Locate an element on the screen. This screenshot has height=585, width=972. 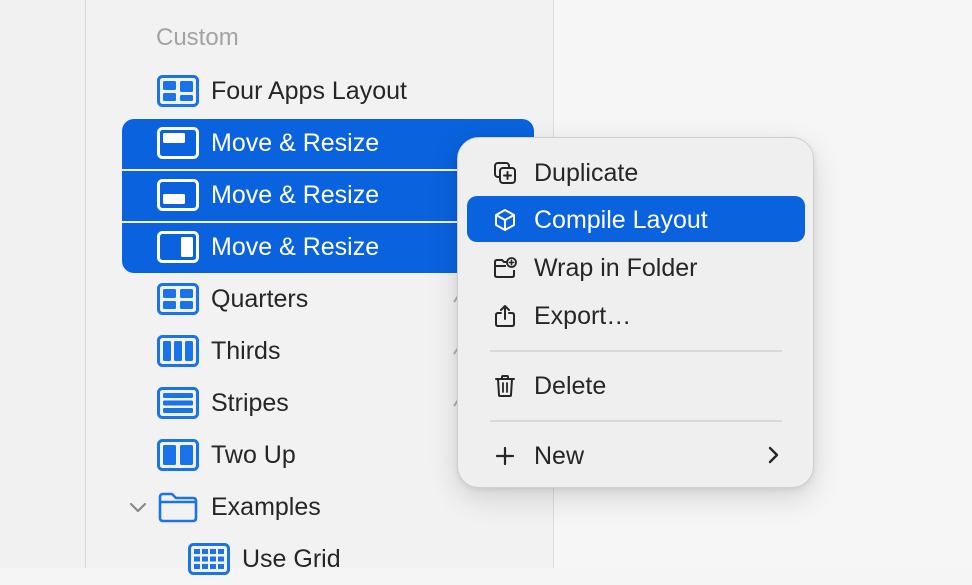
menu-item-label: Duplicate is located at coordinates (586, 173).